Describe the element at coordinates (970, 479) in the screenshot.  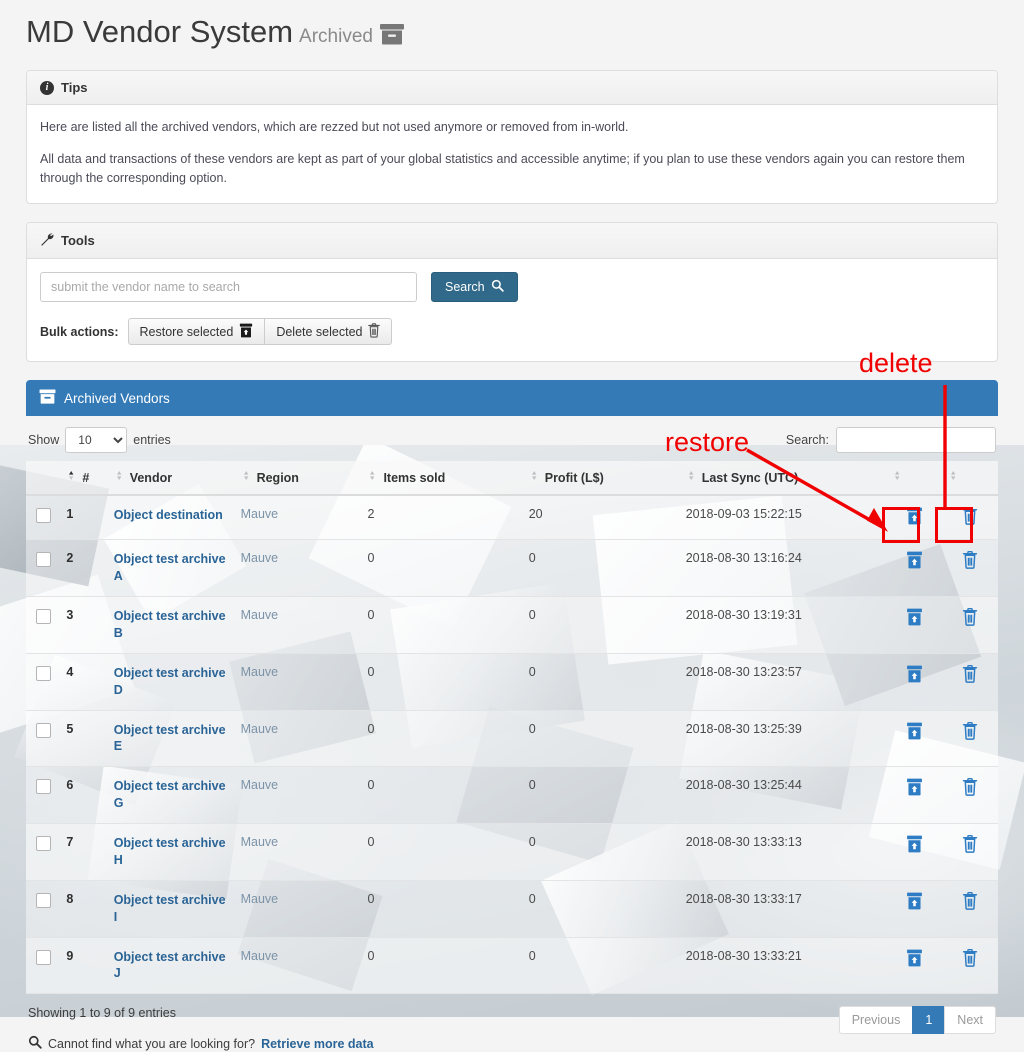
I see `header-delete-action` at that location.